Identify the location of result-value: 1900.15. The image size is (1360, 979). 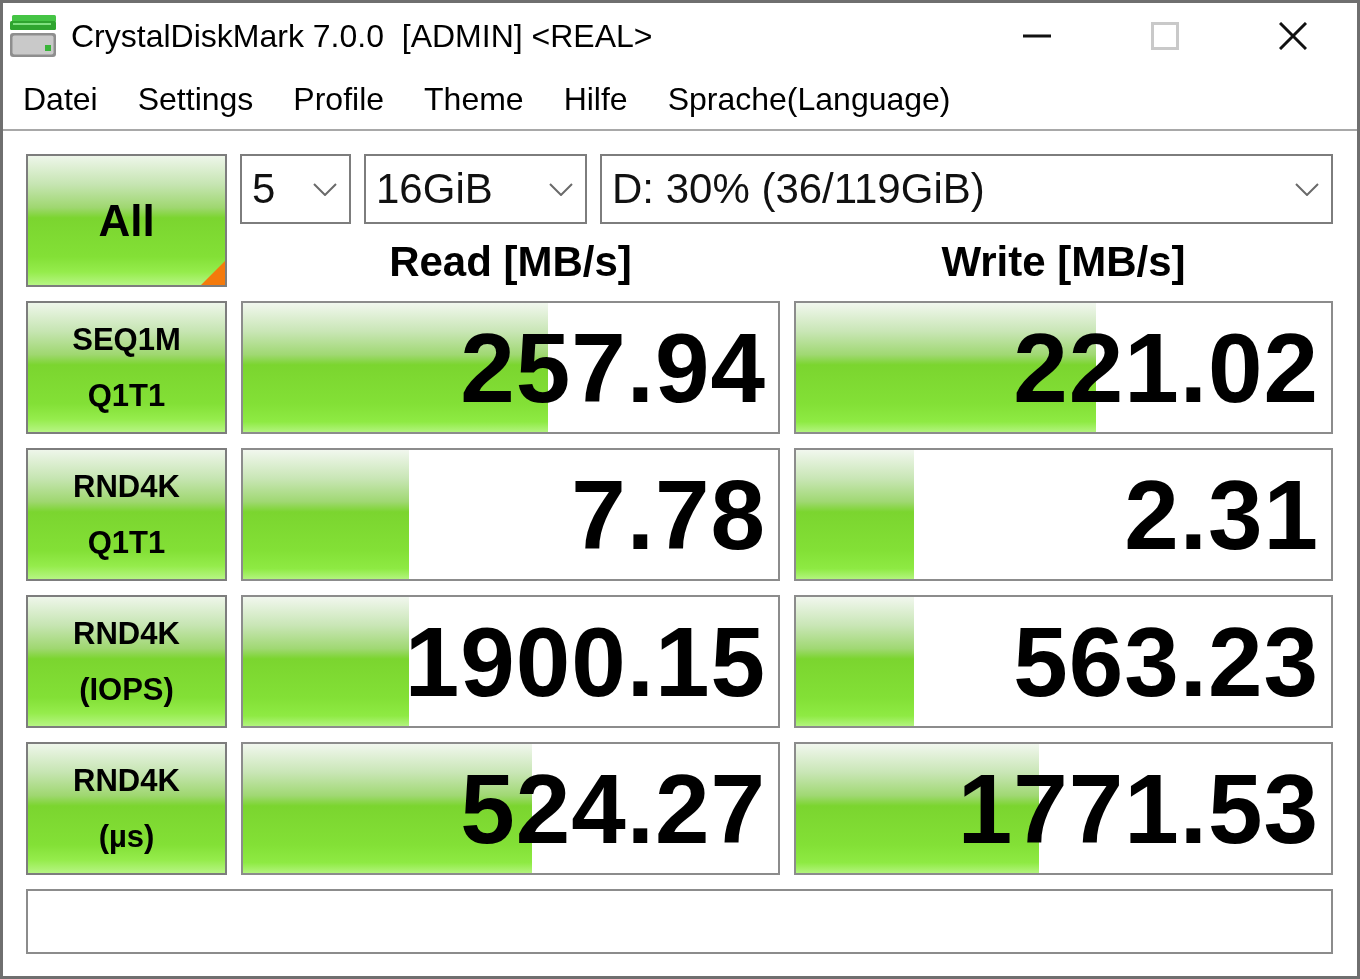
(585, 661).